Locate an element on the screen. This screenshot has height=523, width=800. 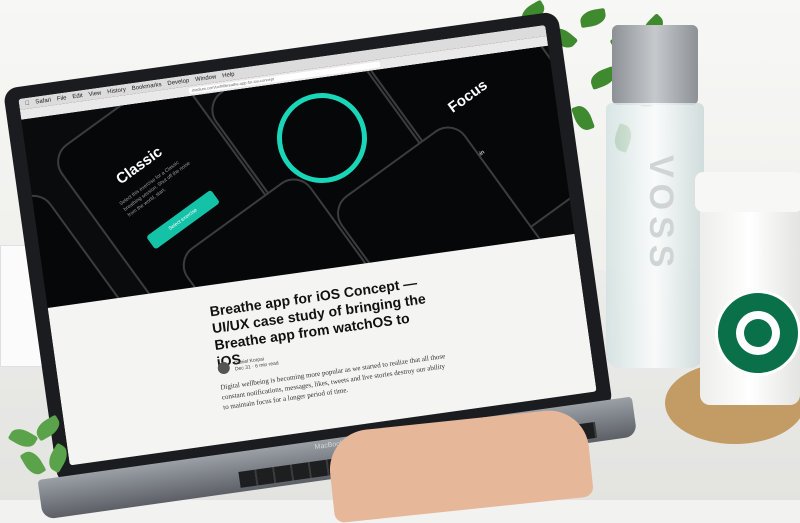
menu-window: Window is located at coordinates (206, 78).